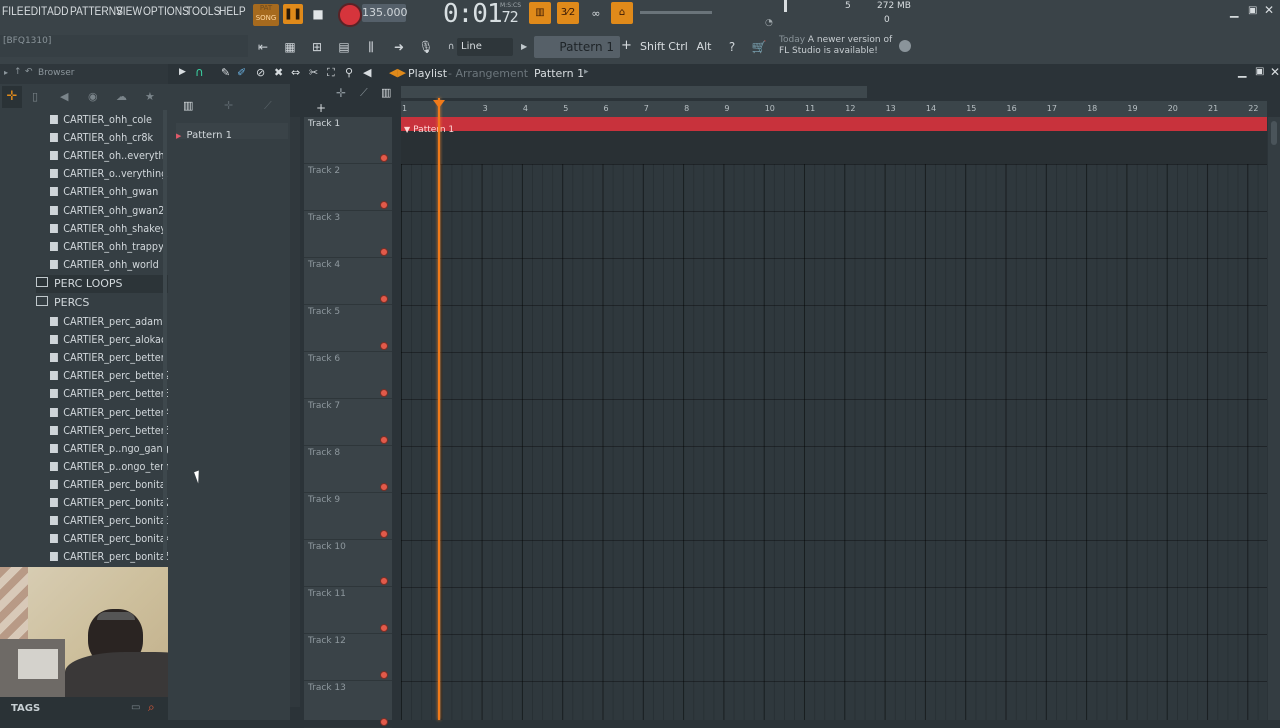 This screenshot has width=1280, height=728. I want to click on draw-tool-icon: ✎, so click(225, 72).